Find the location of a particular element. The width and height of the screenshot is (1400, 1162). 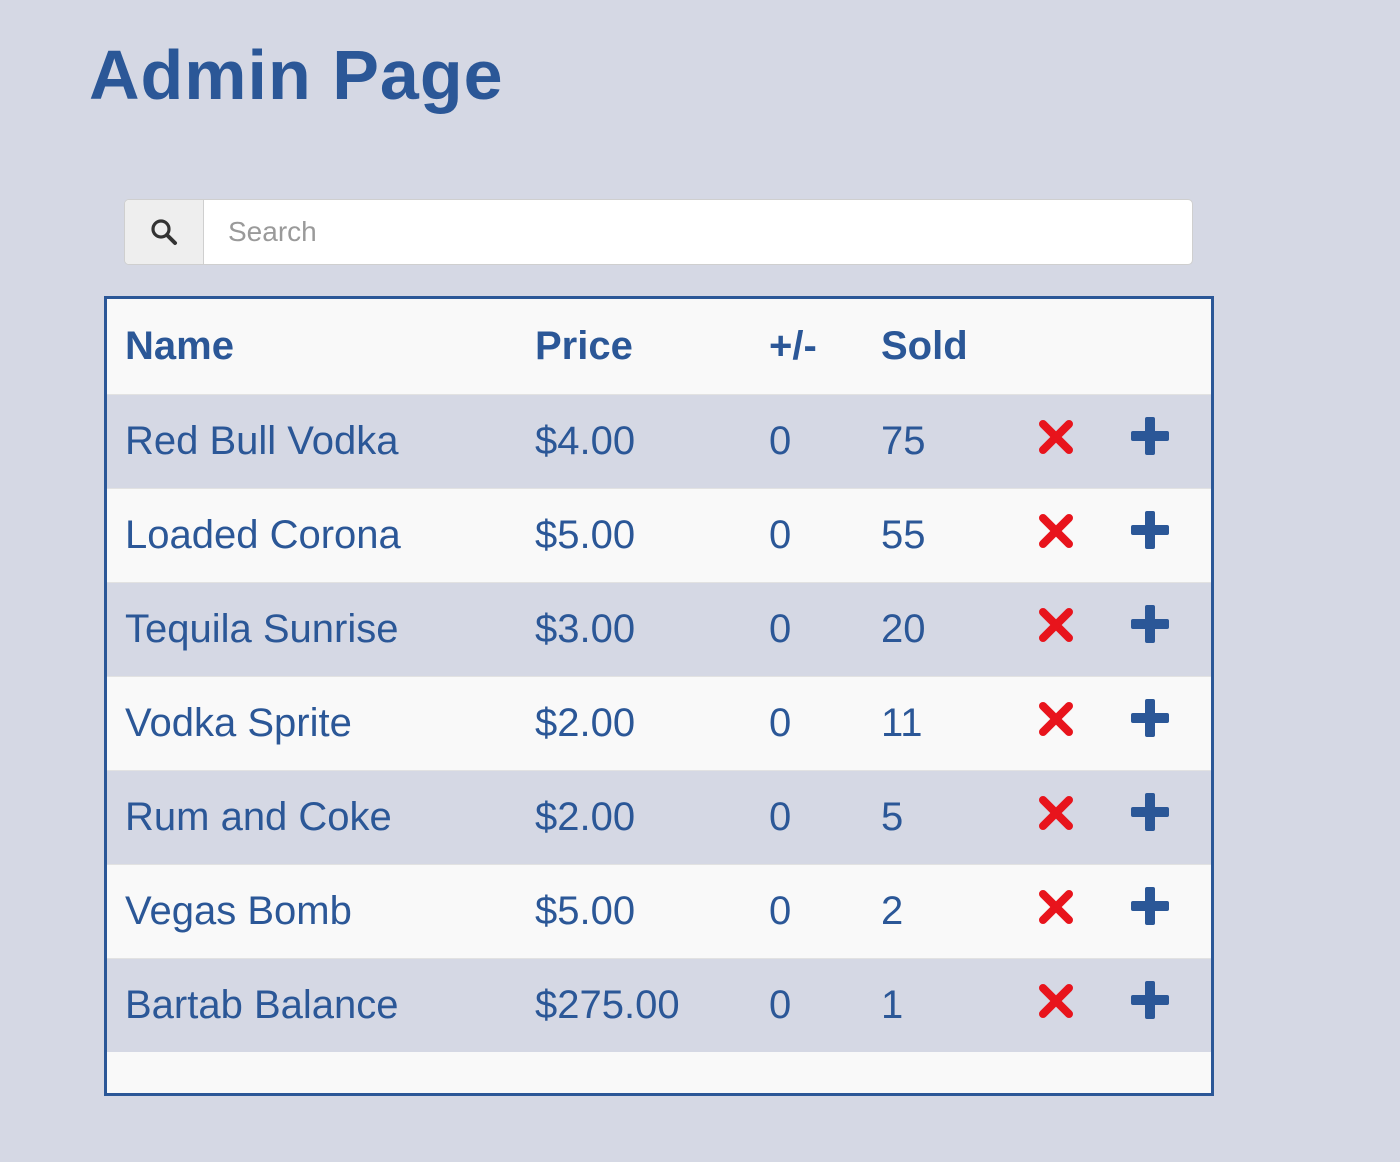

item-name: Red Bull Vodka is located at coordinates (262, 440).